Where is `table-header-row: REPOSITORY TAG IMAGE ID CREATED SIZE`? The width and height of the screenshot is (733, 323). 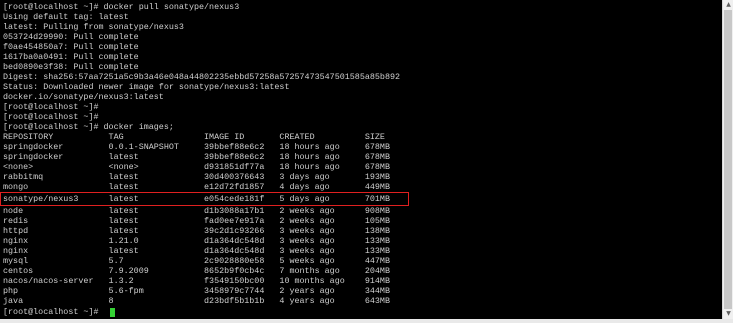
table-header-row: REPOSITORY TAG IMAGE ID CREATED SIZE is located at coordinates (194, 137).